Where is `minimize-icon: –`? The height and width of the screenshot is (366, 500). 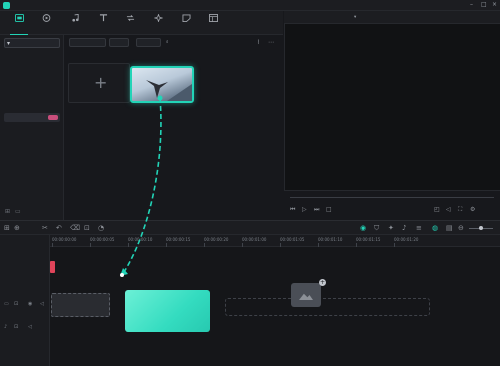 minimize-icon: – is located at coordinates (471, 4).